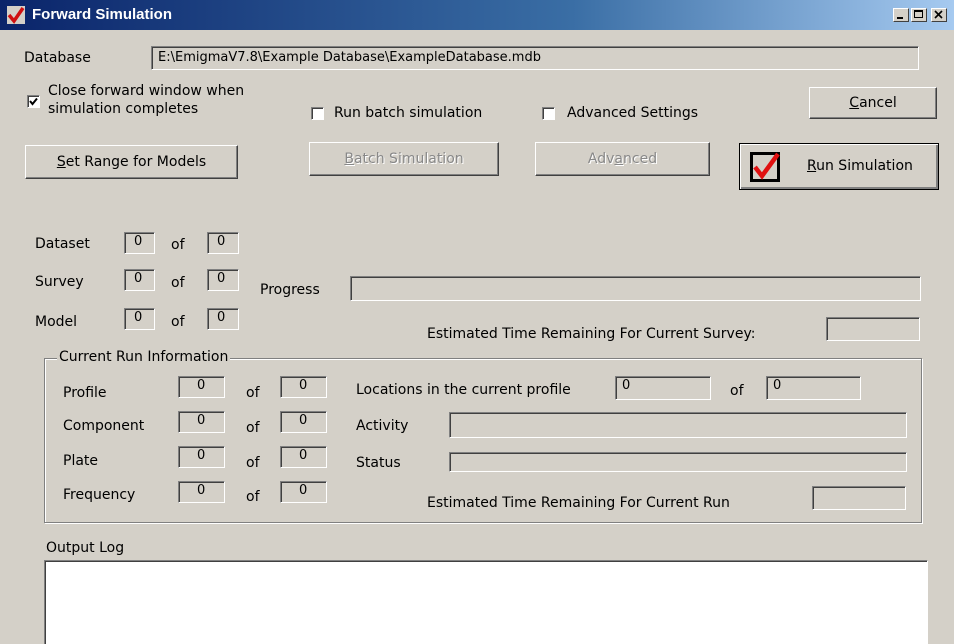 The height and width of the screenshot is (644, 954). Describe the element at coordinates (57, 58) in the screenshot. I see `database-label: Database` at that location.